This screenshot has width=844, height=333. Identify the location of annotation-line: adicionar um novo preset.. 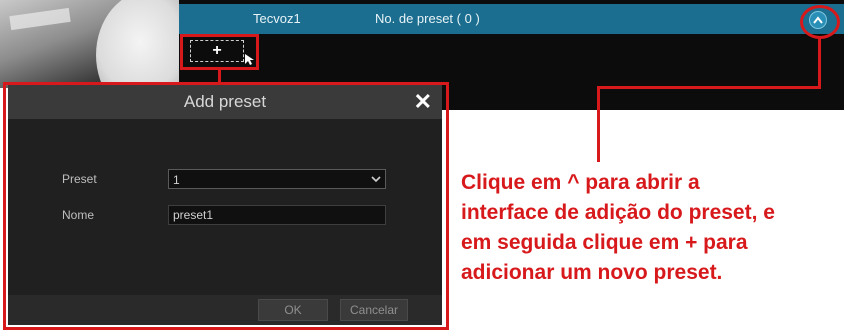
(592, 272).